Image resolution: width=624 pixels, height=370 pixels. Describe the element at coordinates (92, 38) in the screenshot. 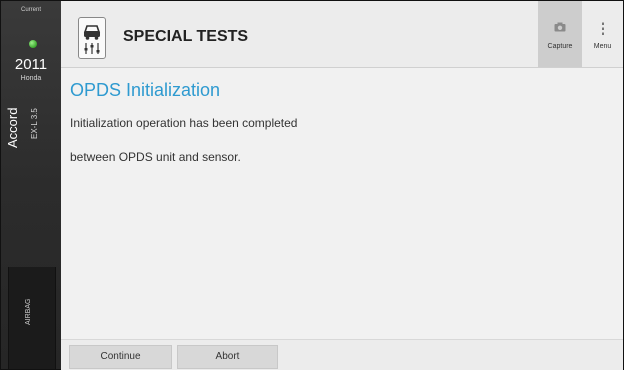

I see `car-test-icon` at that location.